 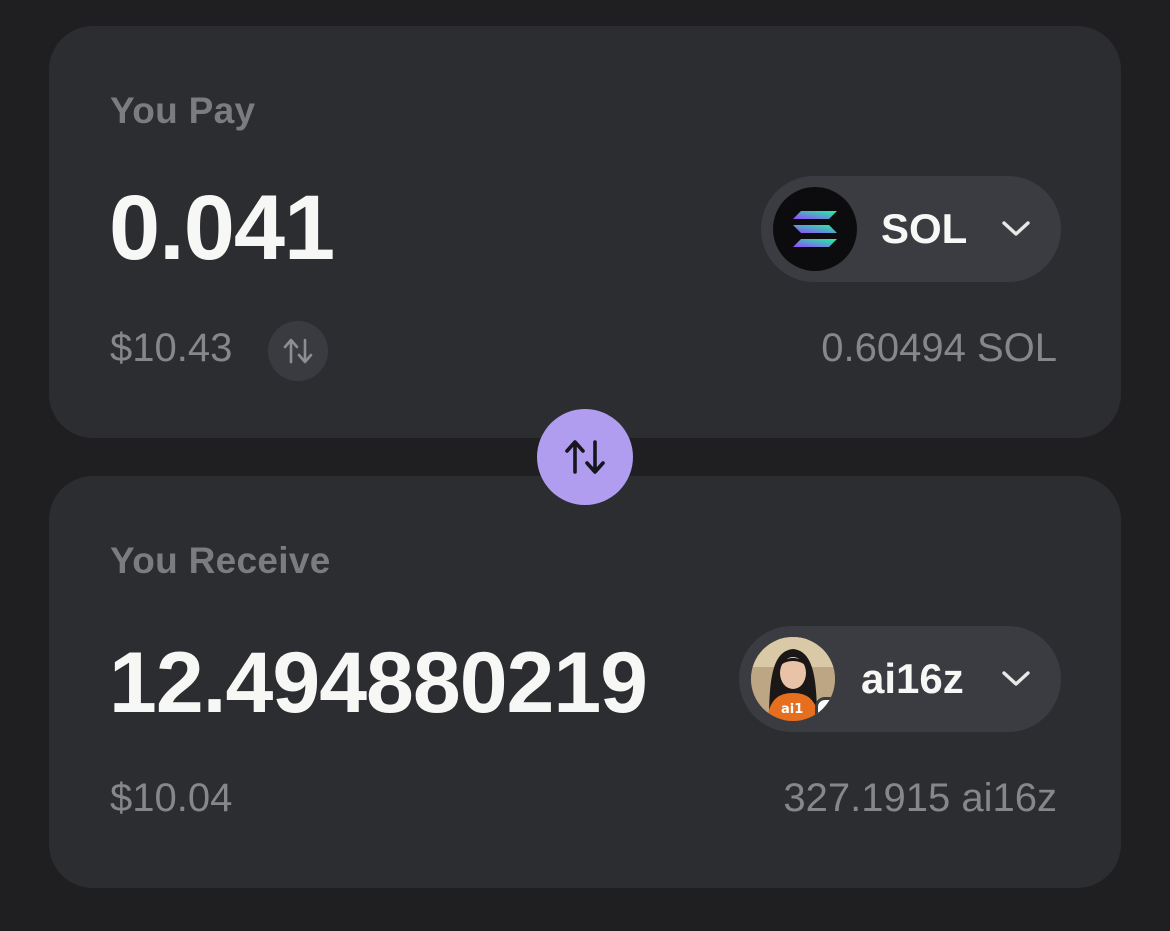 I want to click on ai16z-avatar-icon: ai1, so click(x=793, y=679).